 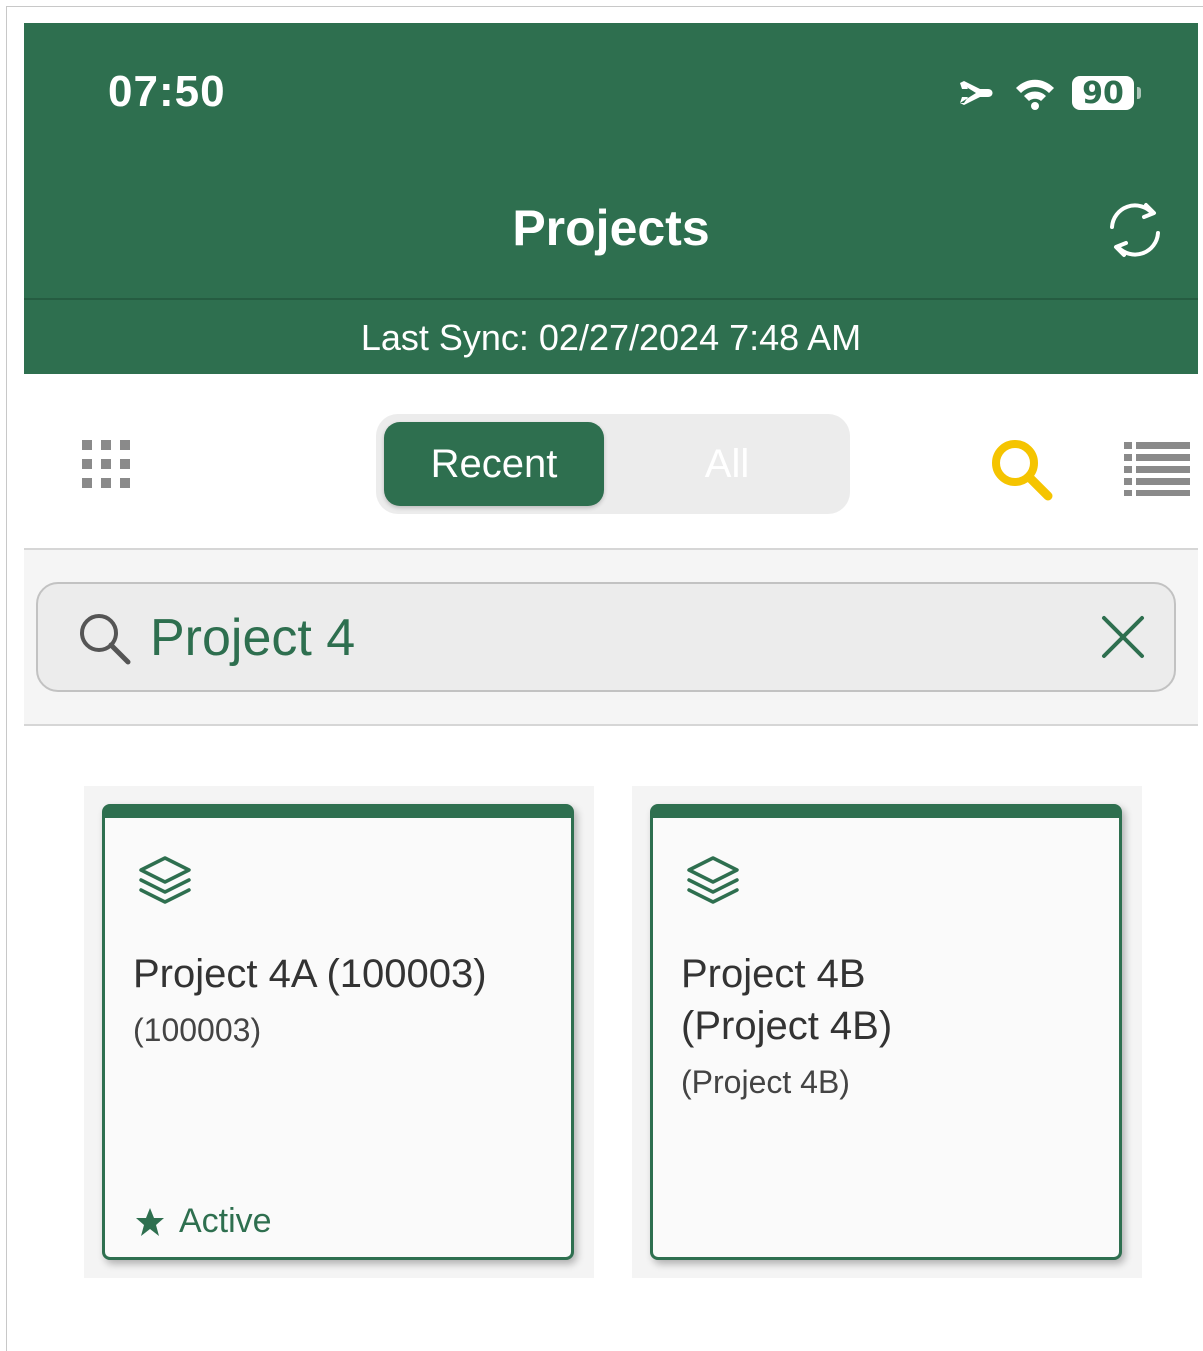 I want to click on battery-tip, so click(x=1139, y=93).